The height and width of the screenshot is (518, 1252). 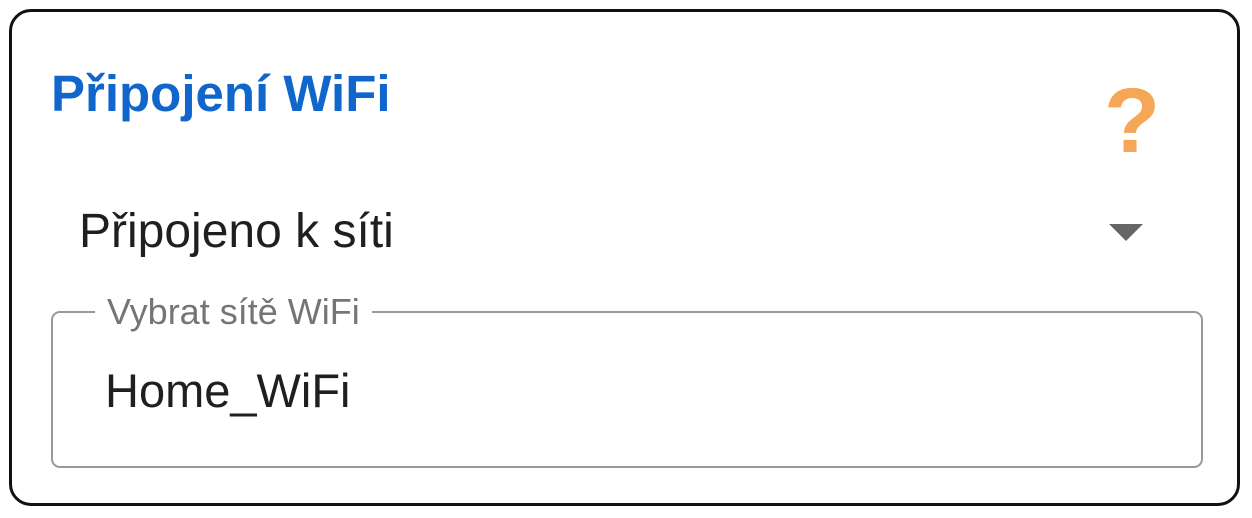 I want to click on triangle-down-icon, so click(x=1126, y=232).